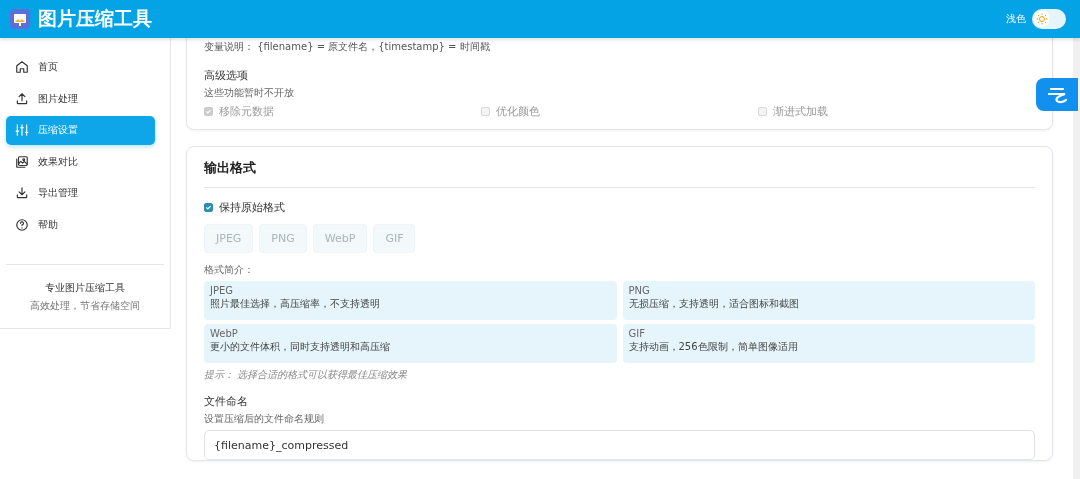 This screenshot has height=479, width=1080. What do you see at coordinates (22, 161) in the screenshot?
I see `images-icon` at bounding box center [22, 161].